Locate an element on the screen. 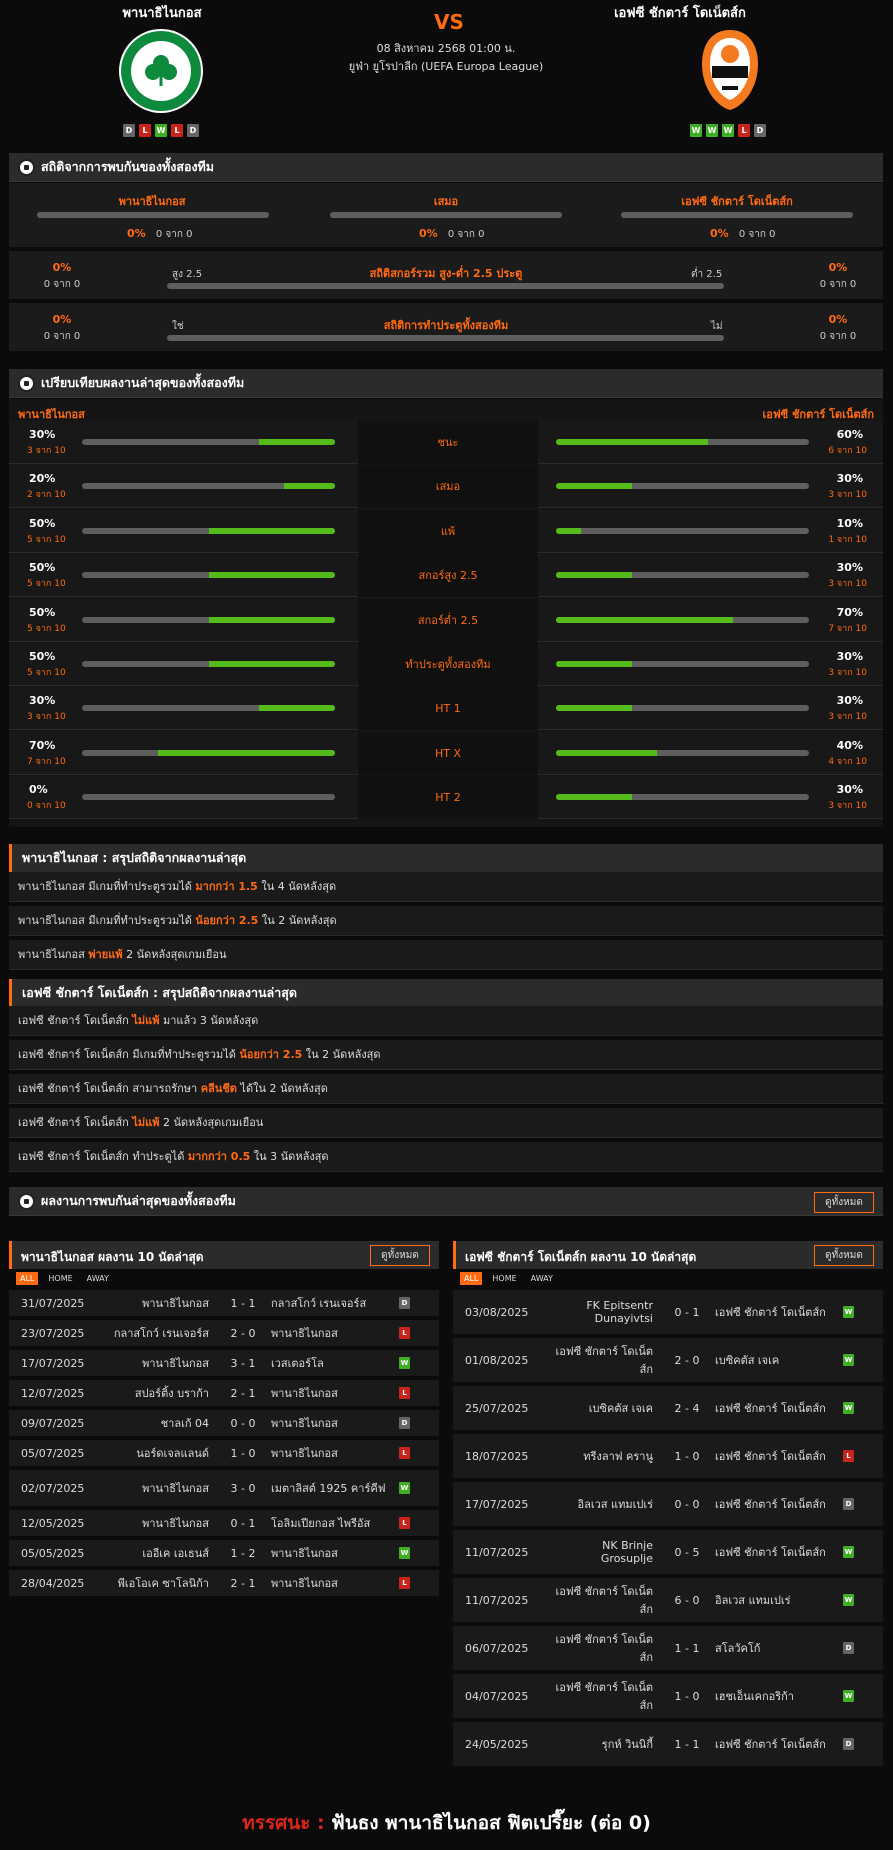 This screenshot has height=1850, width=893. match-home-team: อิลเวส แทมเปเร่ is located at coordinates (603, 1504).